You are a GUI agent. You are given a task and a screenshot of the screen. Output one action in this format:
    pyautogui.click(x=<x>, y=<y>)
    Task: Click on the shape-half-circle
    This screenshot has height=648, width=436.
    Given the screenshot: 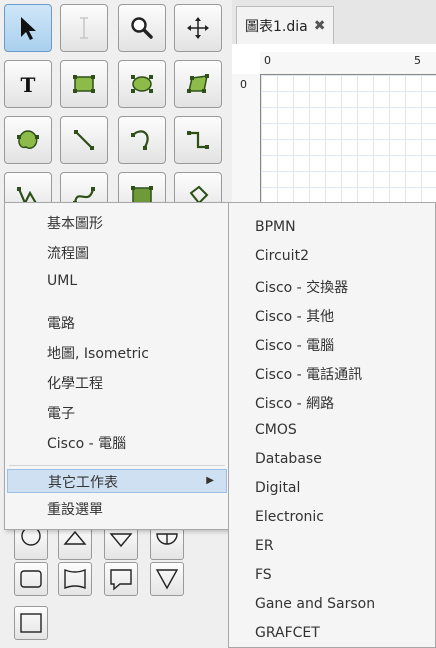 What is the action you would take?
    pyautogui.click(x=167, y=543)
    